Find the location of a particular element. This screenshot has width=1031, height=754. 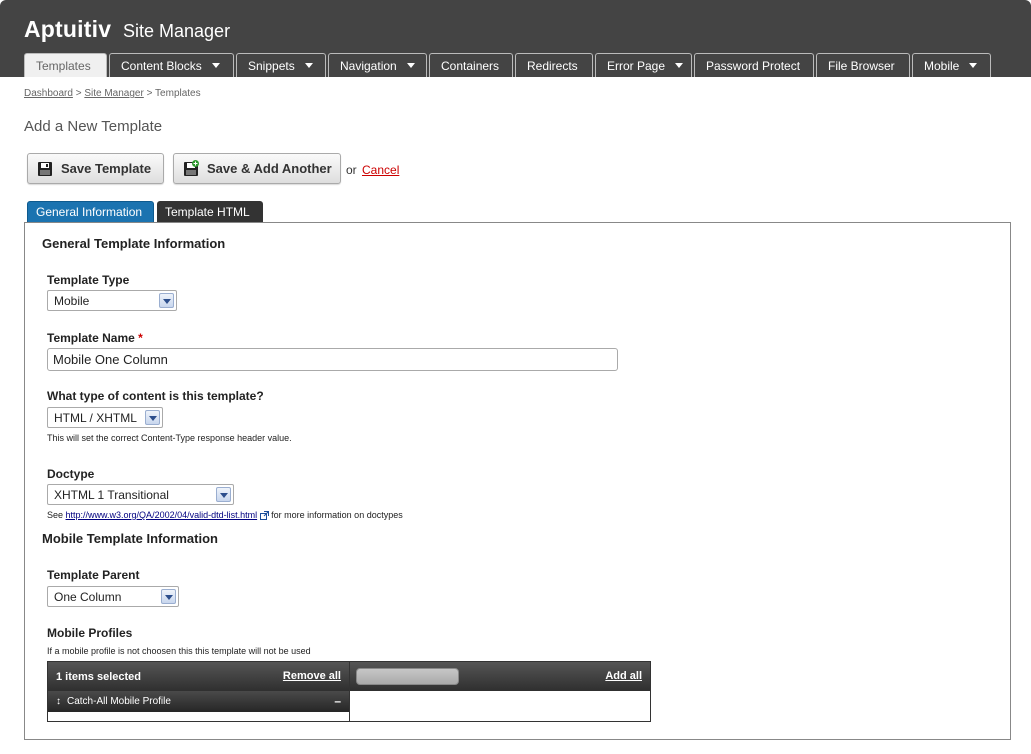

save-template-button: Save Template is located at coordinates (95, 168).